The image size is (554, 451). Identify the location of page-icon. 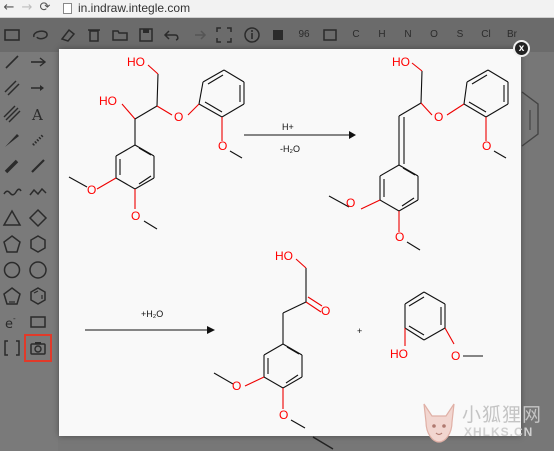
(67, 8).